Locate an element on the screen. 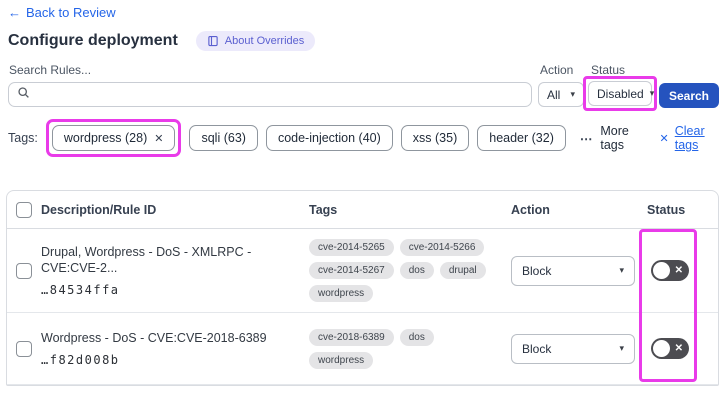 The image size is (725, 406). column-header-status: Status is located at coordinates (666, 209).